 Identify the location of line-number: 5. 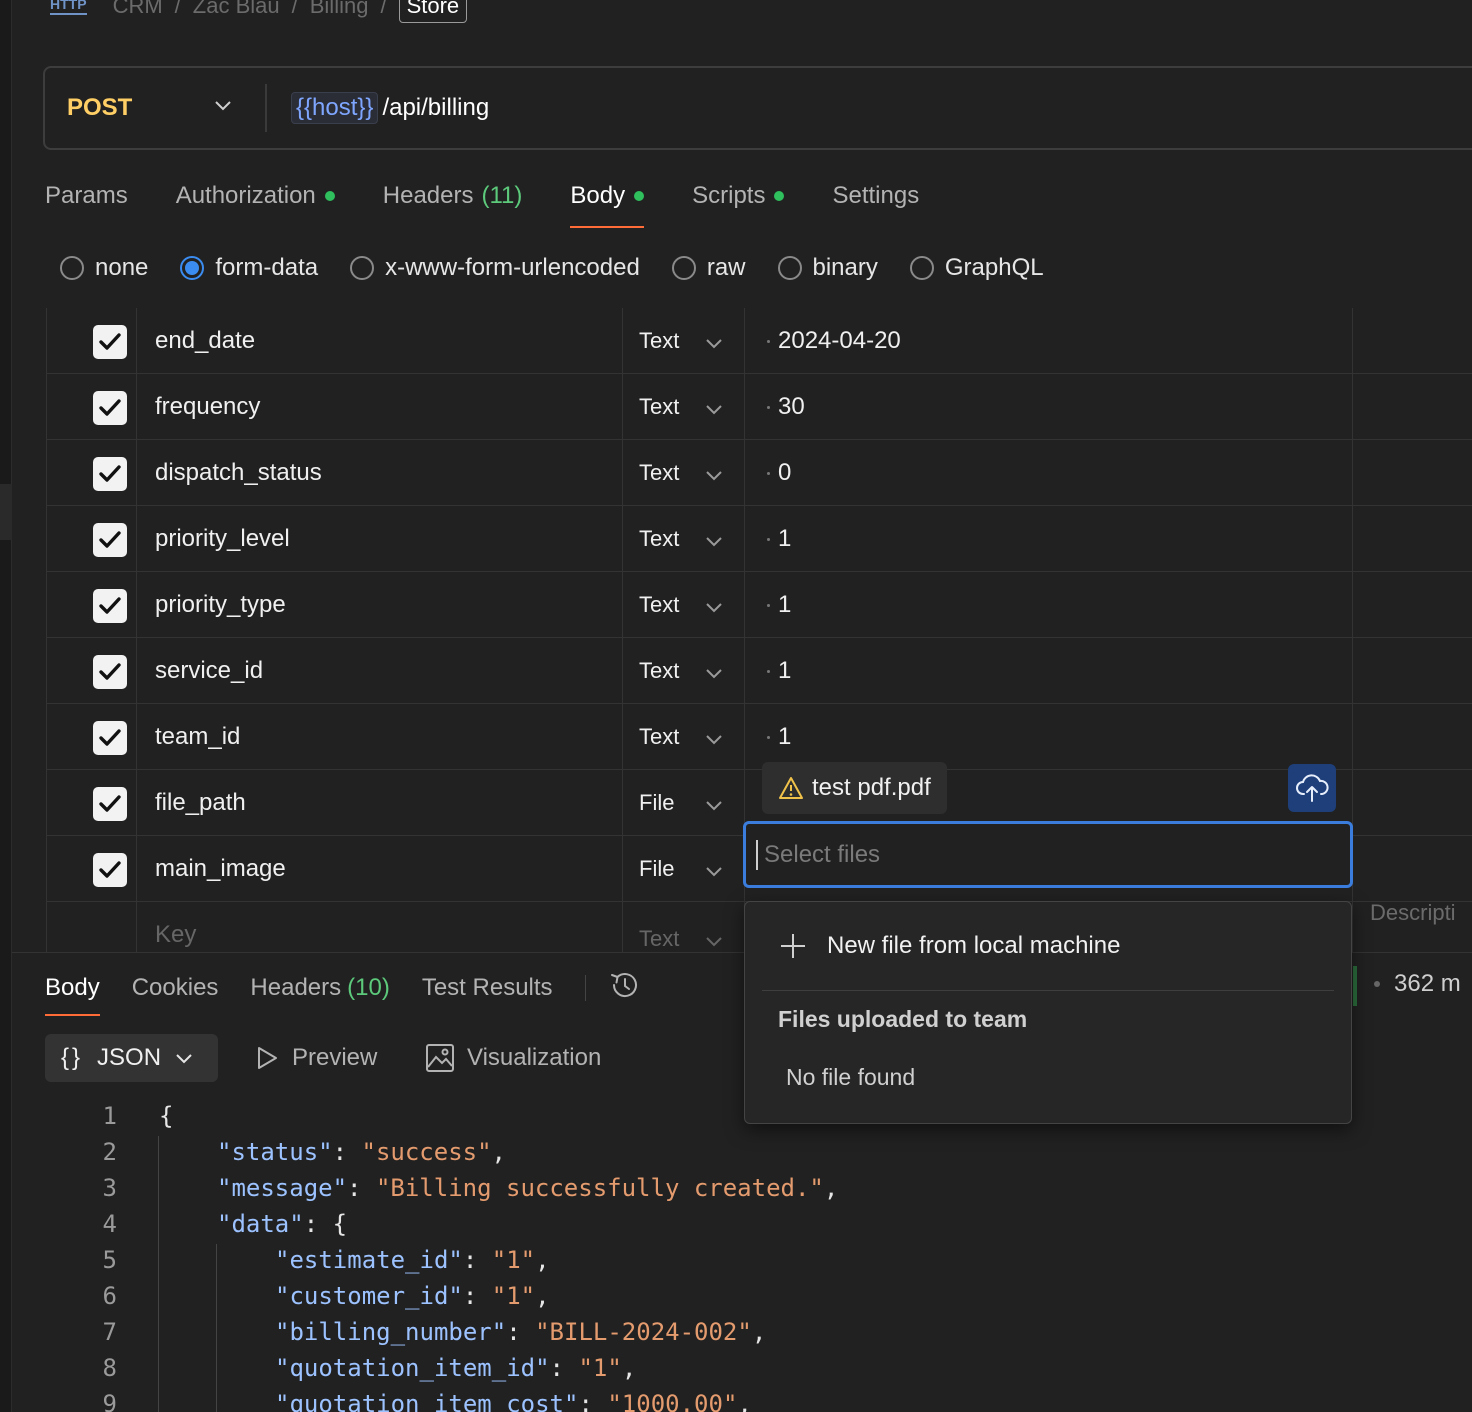
(109, 1260).